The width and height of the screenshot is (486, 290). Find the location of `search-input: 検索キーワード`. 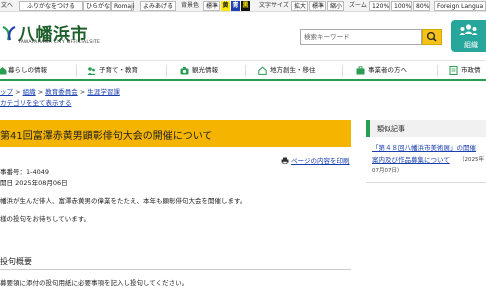

search-input: 検索キーワード is located at coordinates (361, 37).